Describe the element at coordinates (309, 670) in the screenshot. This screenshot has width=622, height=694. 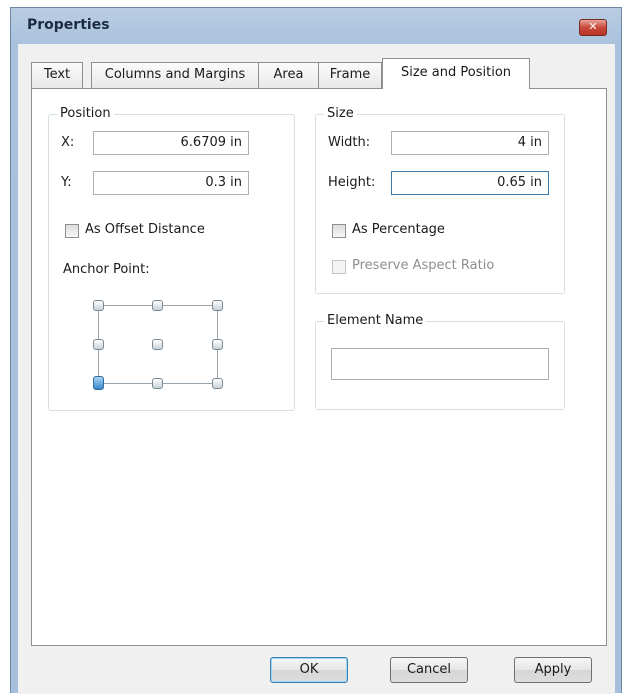
I see `ok-button: OK` at that location.